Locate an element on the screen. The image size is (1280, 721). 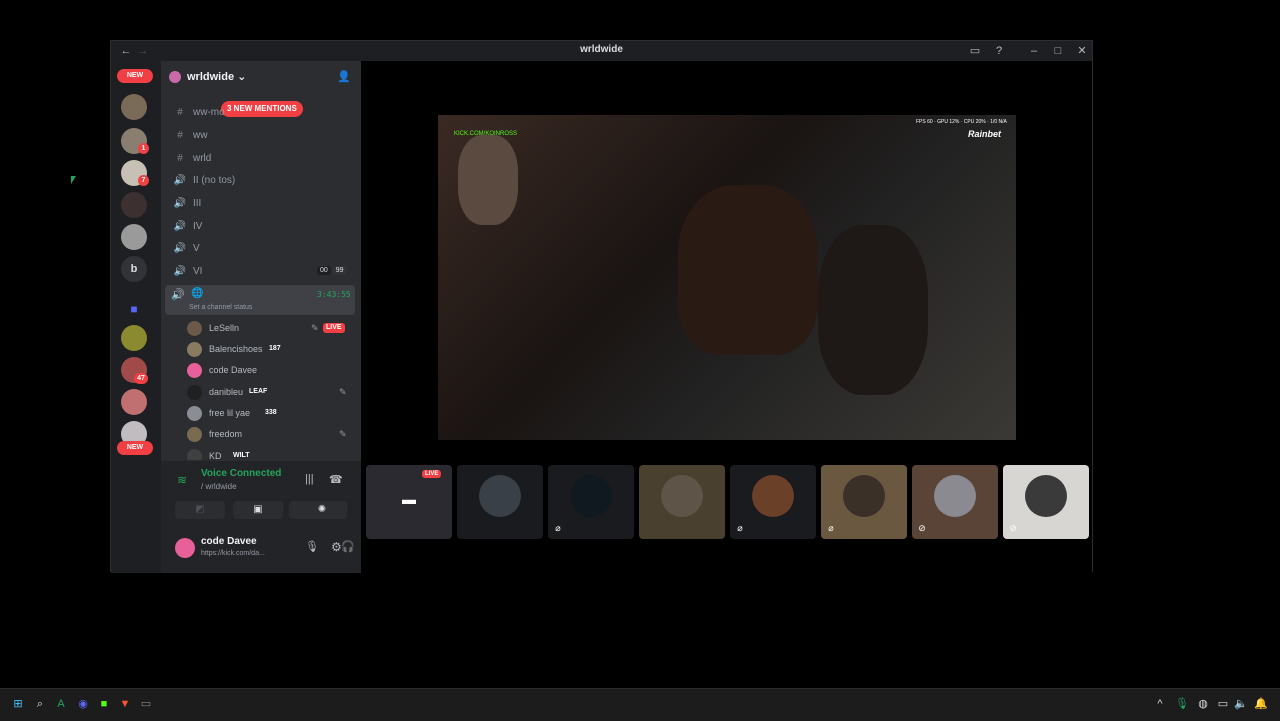
globe-icon: 🌐 is located at coordinates (197, 293).